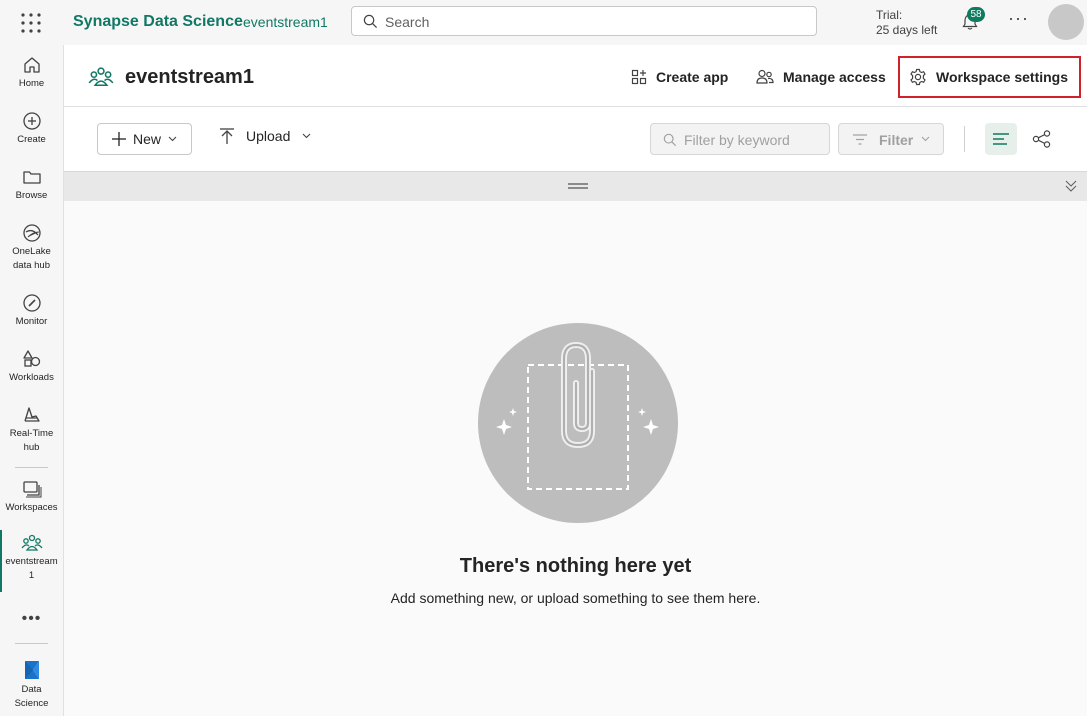 The width and height of the screenshot is (1087, 716). Describe the element at coordinates (31, 233) in the screenshot. I see `onelake-icon` at that location.